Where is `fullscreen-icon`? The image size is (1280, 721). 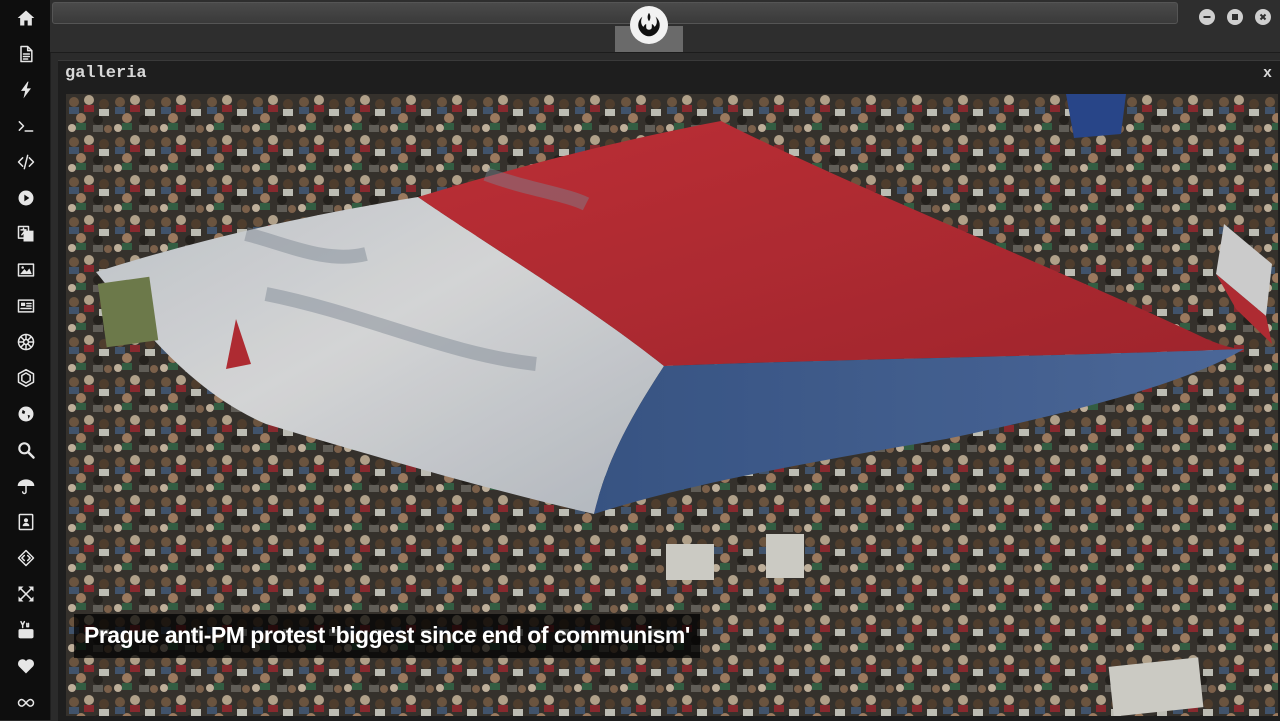
fullscreen-icon is located at coordinates (26, 594).